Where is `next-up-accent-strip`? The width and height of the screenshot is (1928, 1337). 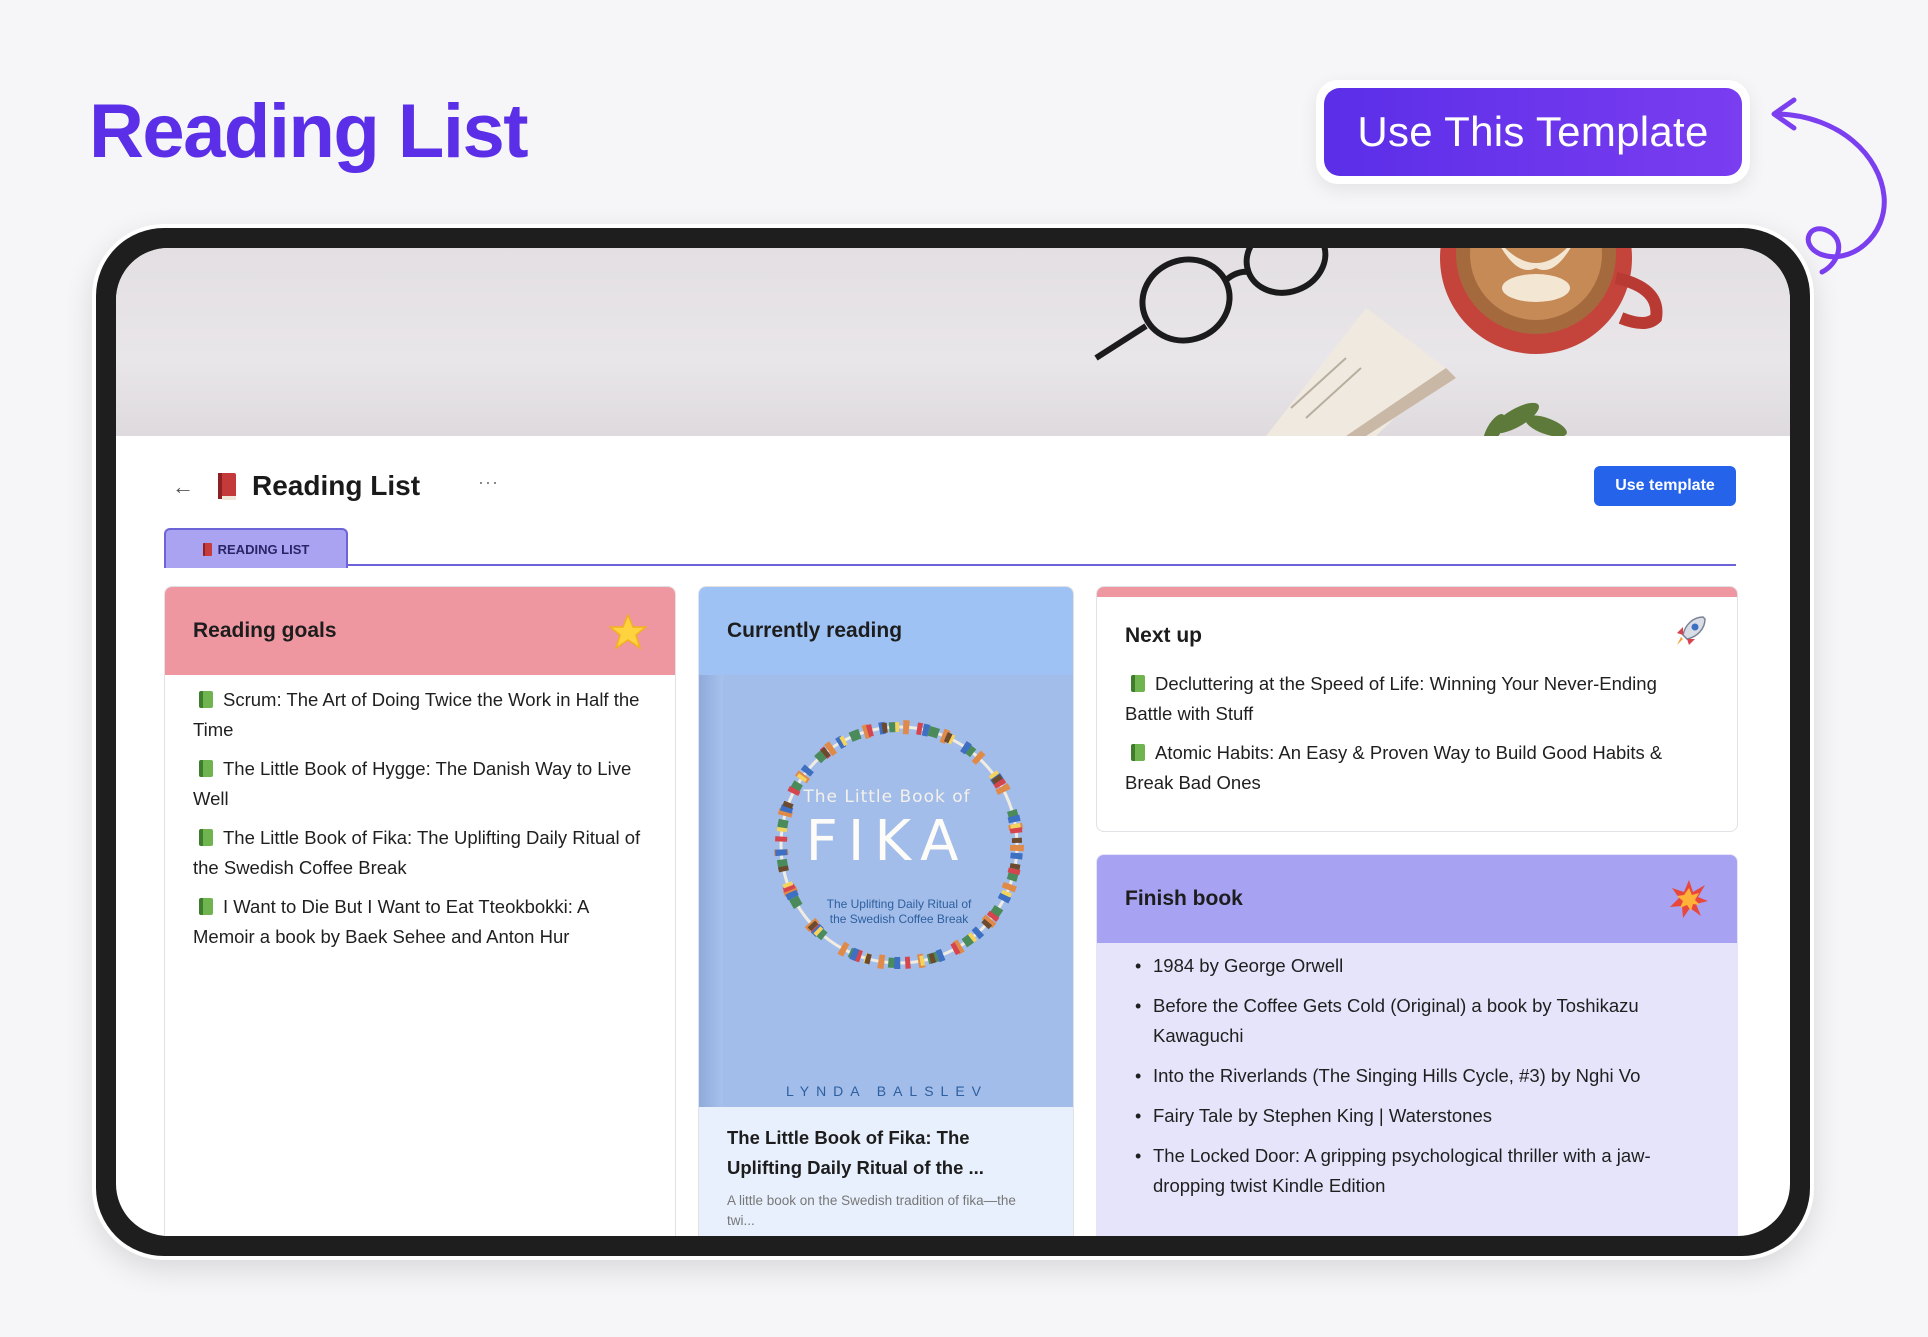
next-up-accent-strip is located at coordinates (1417, 592).